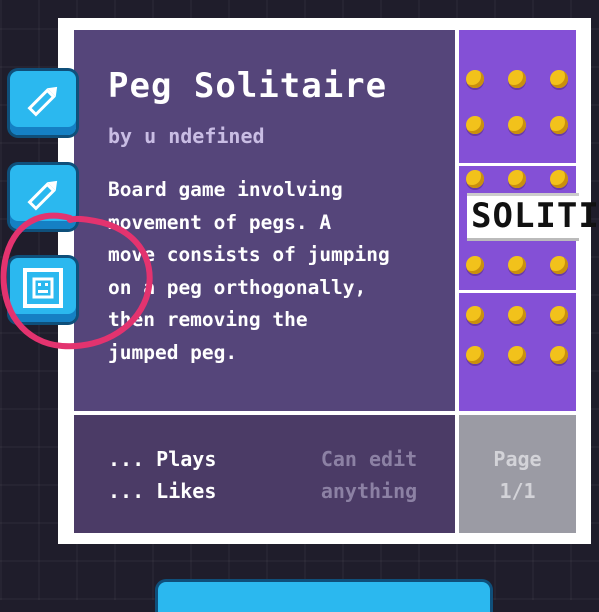 This screenshot has height=612, width=599. What do you see at coordinates (369, 491) in the screenshot?
I see `permission-line-2: anything` at bounding box center [369, 491].